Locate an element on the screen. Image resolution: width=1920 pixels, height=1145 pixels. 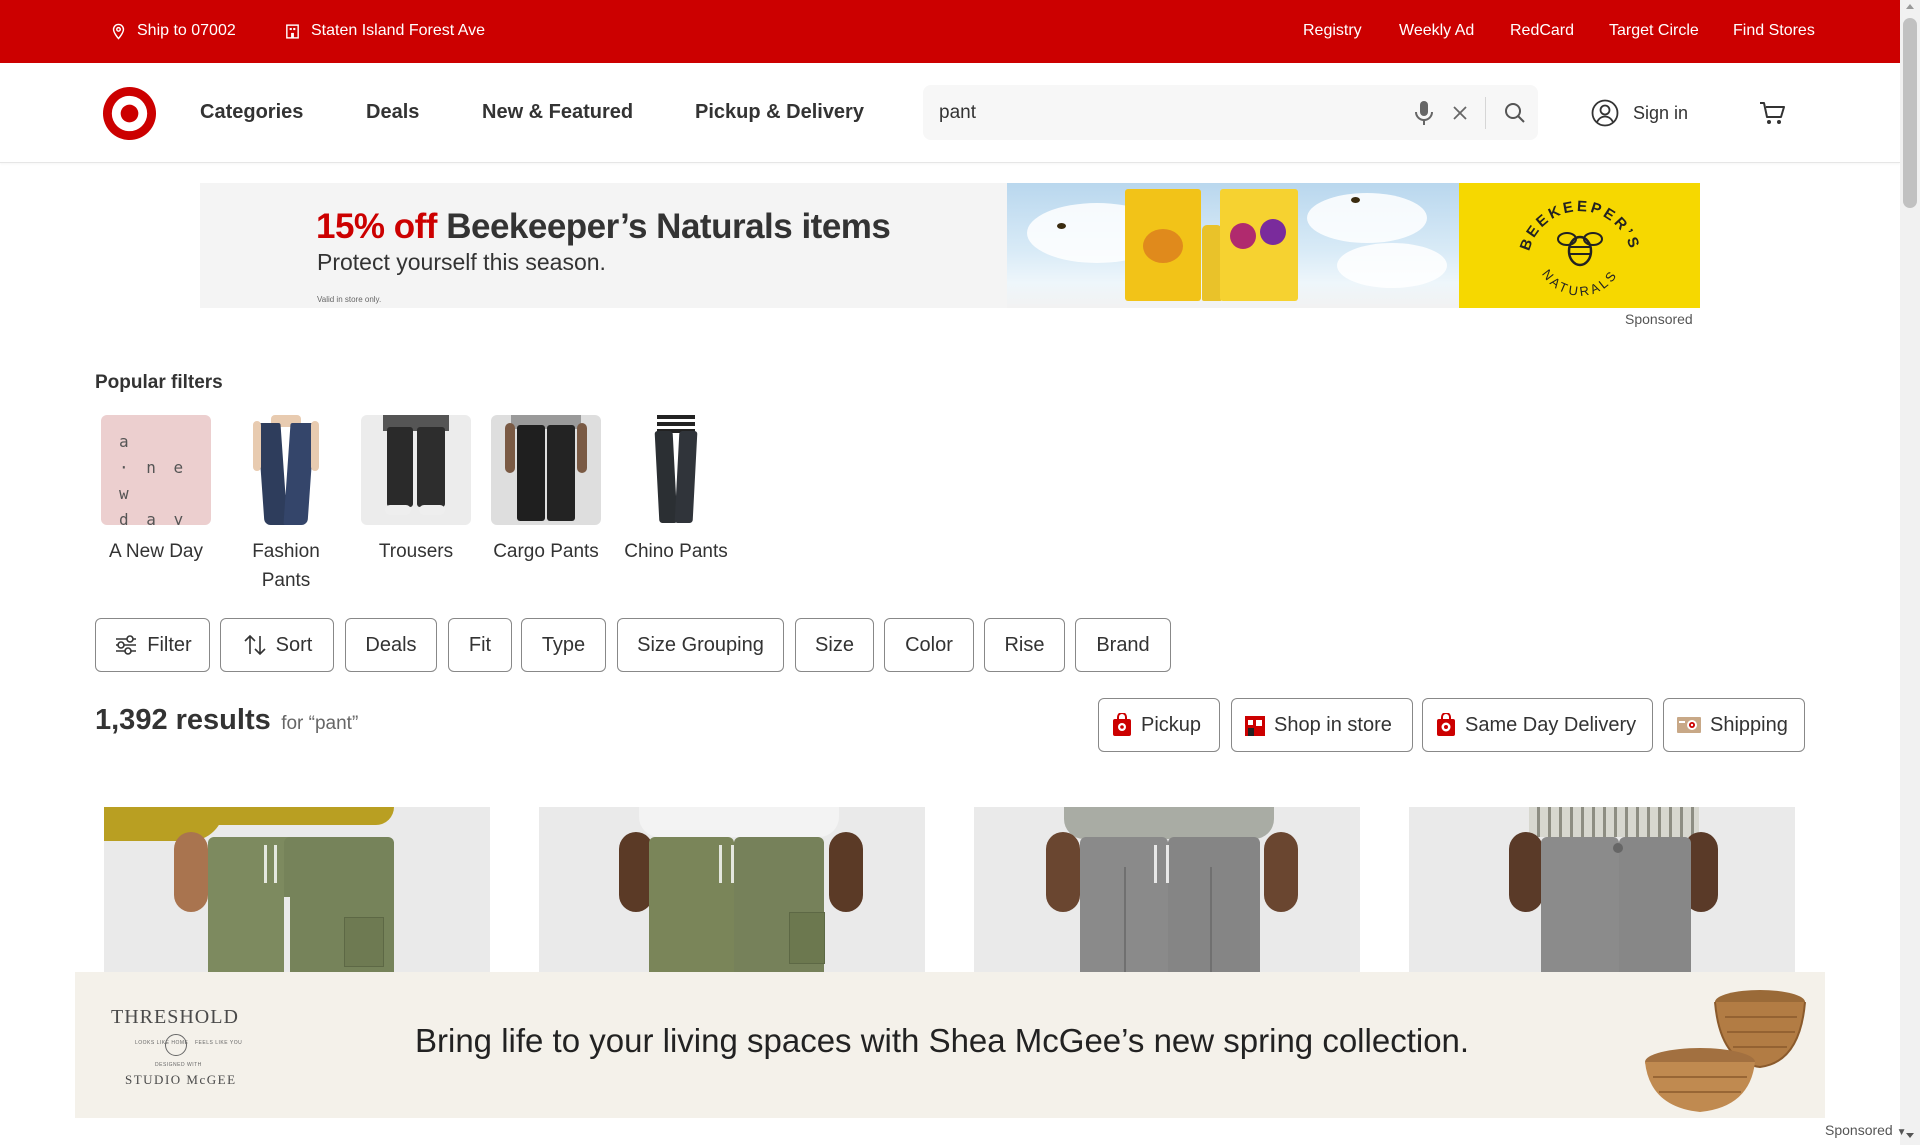
redcard-link: RedCard is located at coordinates (1542, 31).